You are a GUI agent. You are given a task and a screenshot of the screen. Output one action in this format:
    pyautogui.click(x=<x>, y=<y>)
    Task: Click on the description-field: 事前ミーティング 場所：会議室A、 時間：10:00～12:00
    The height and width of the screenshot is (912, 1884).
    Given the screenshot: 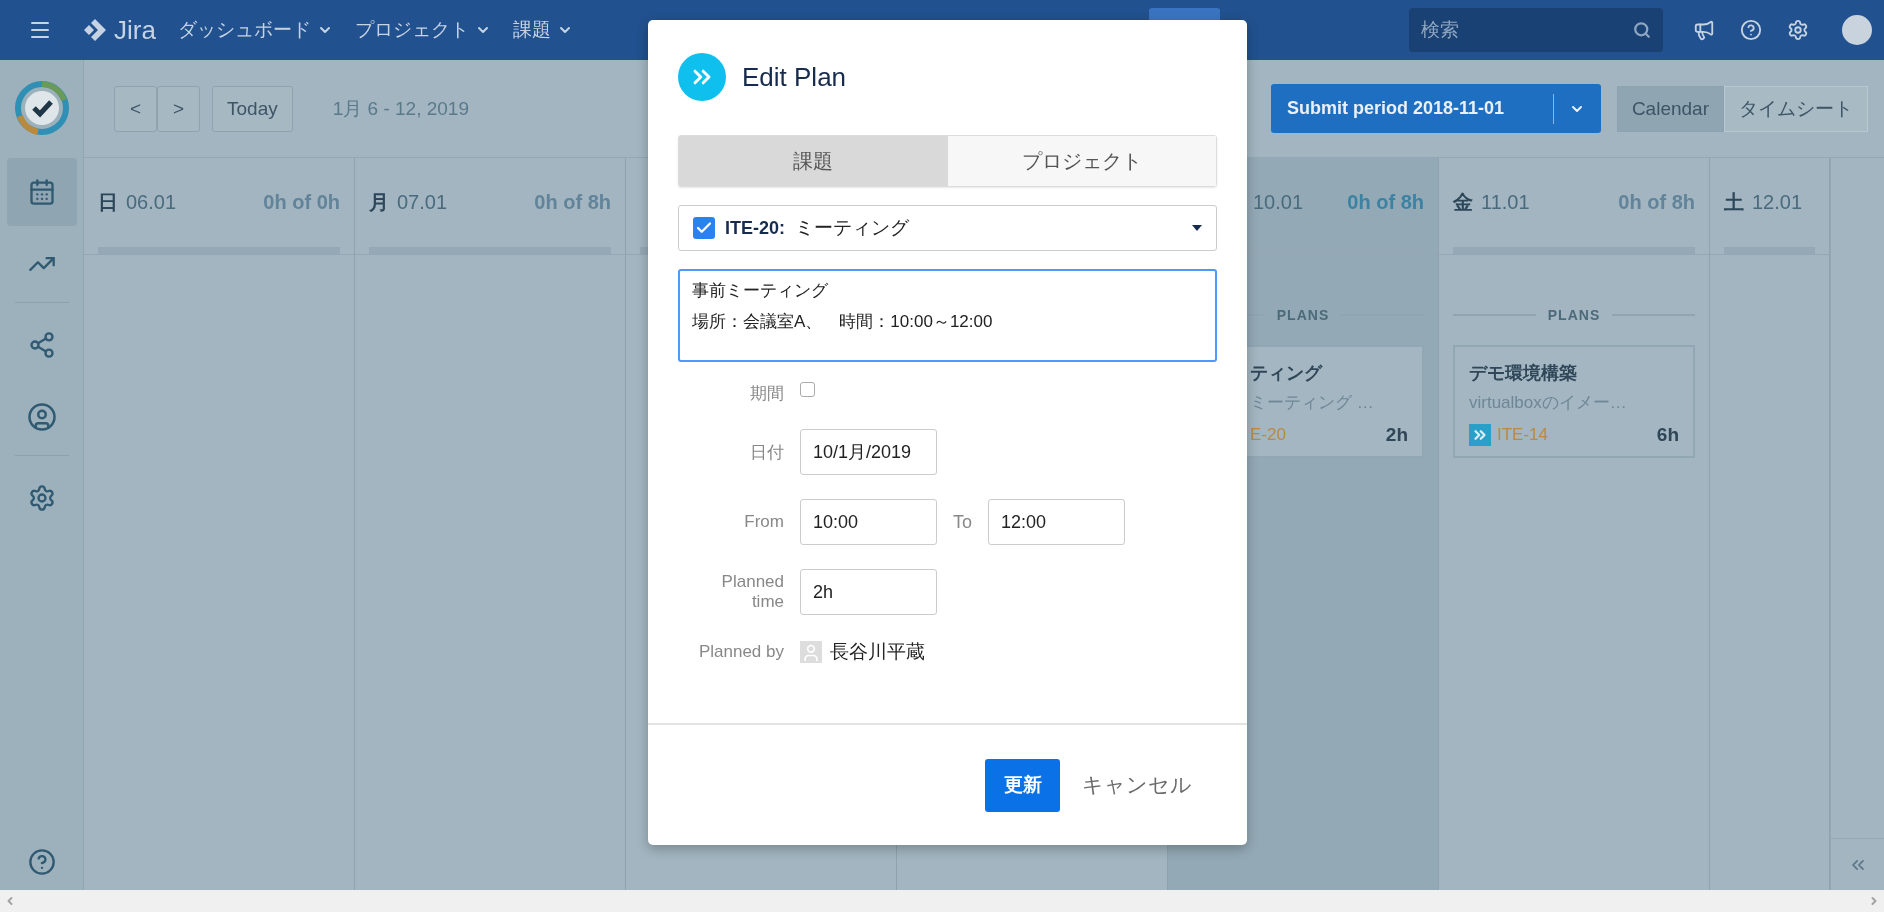 What is the action you would take?
    pyautogui.click(x=947, y=315)
    